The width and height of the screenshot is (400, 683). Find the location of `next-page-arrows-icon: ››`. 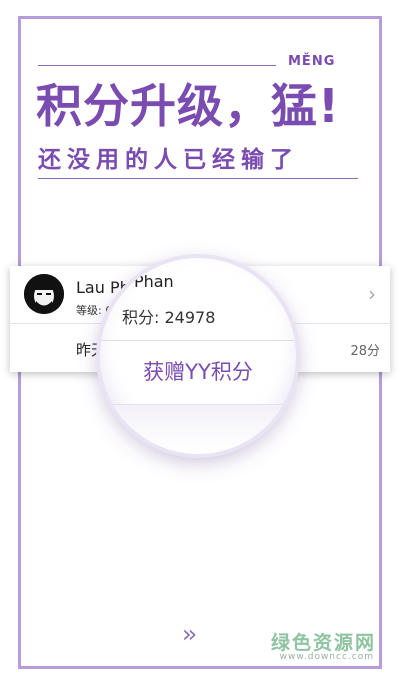

next-page-arrows-icon: ›› is located at coordinates (189, 634).